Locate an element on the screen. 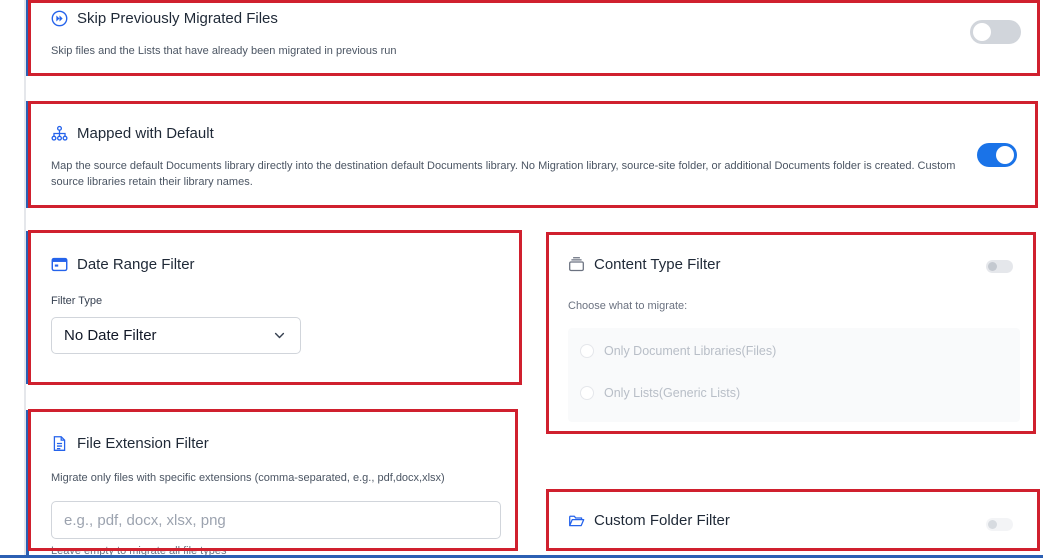 This screenshot has height=558, width=1043. highlight-box-skip is located at coordinates (534, 38).